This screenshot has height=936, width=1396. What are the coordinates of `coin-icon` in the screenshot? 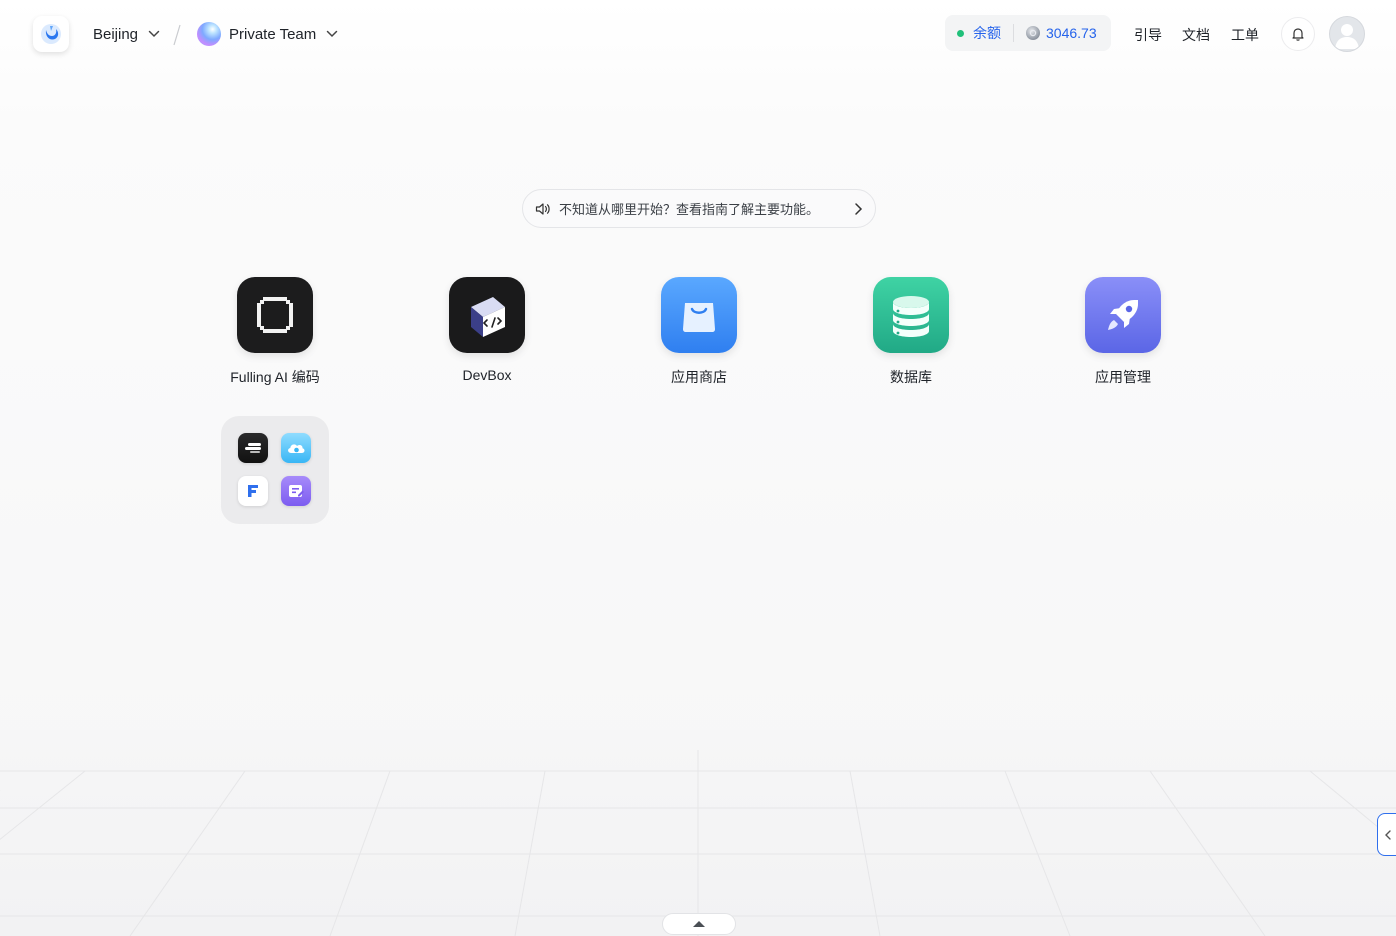 It's located at (1033, 33).